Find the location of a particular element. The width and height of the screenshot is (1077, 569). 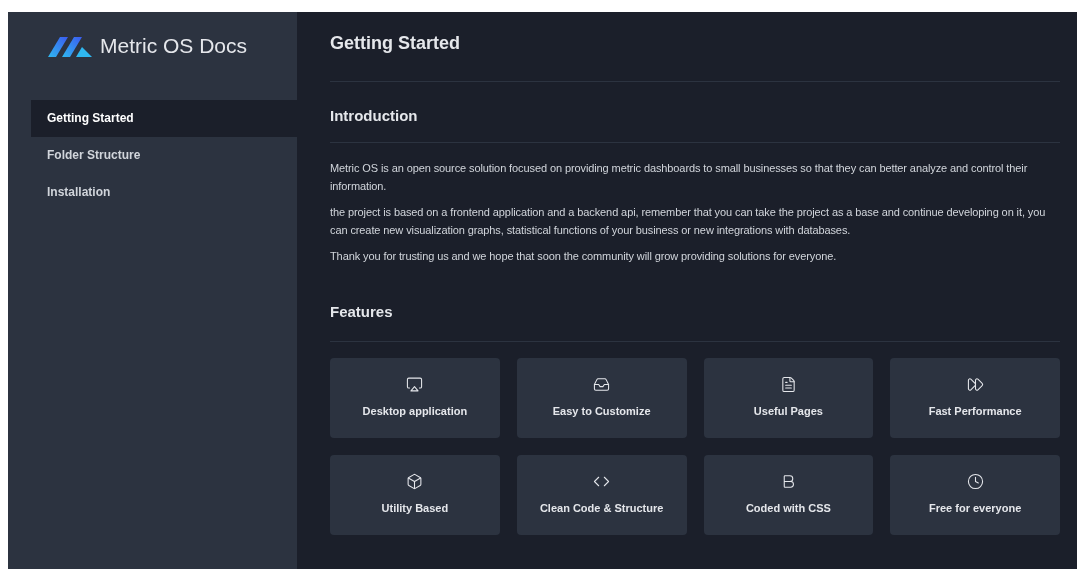

section-heading: Introduction is located at coordinates (374, 116).